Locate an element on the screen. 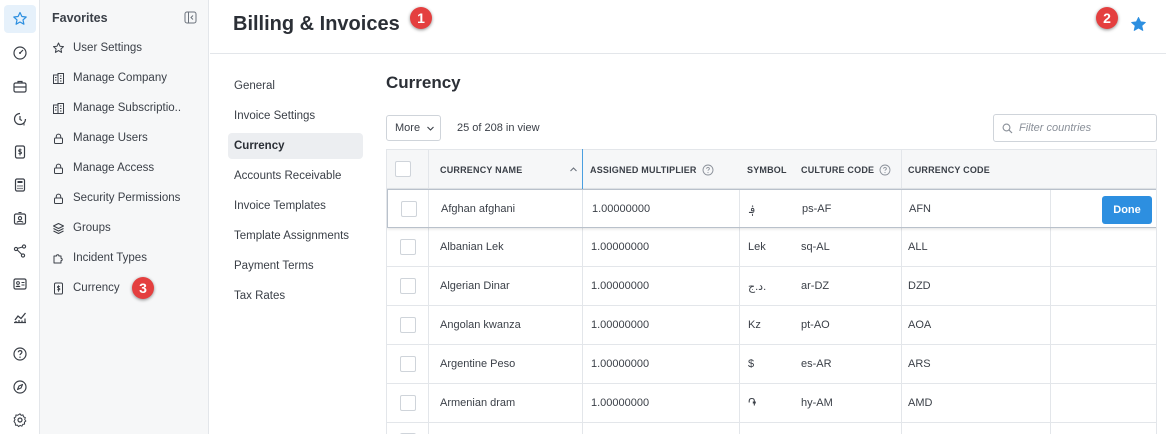 Image resolution: width=1166 pixels, height=434 pixels. column-header-currency-name: CURRENCY NAME is located at coordinates (481, 169).